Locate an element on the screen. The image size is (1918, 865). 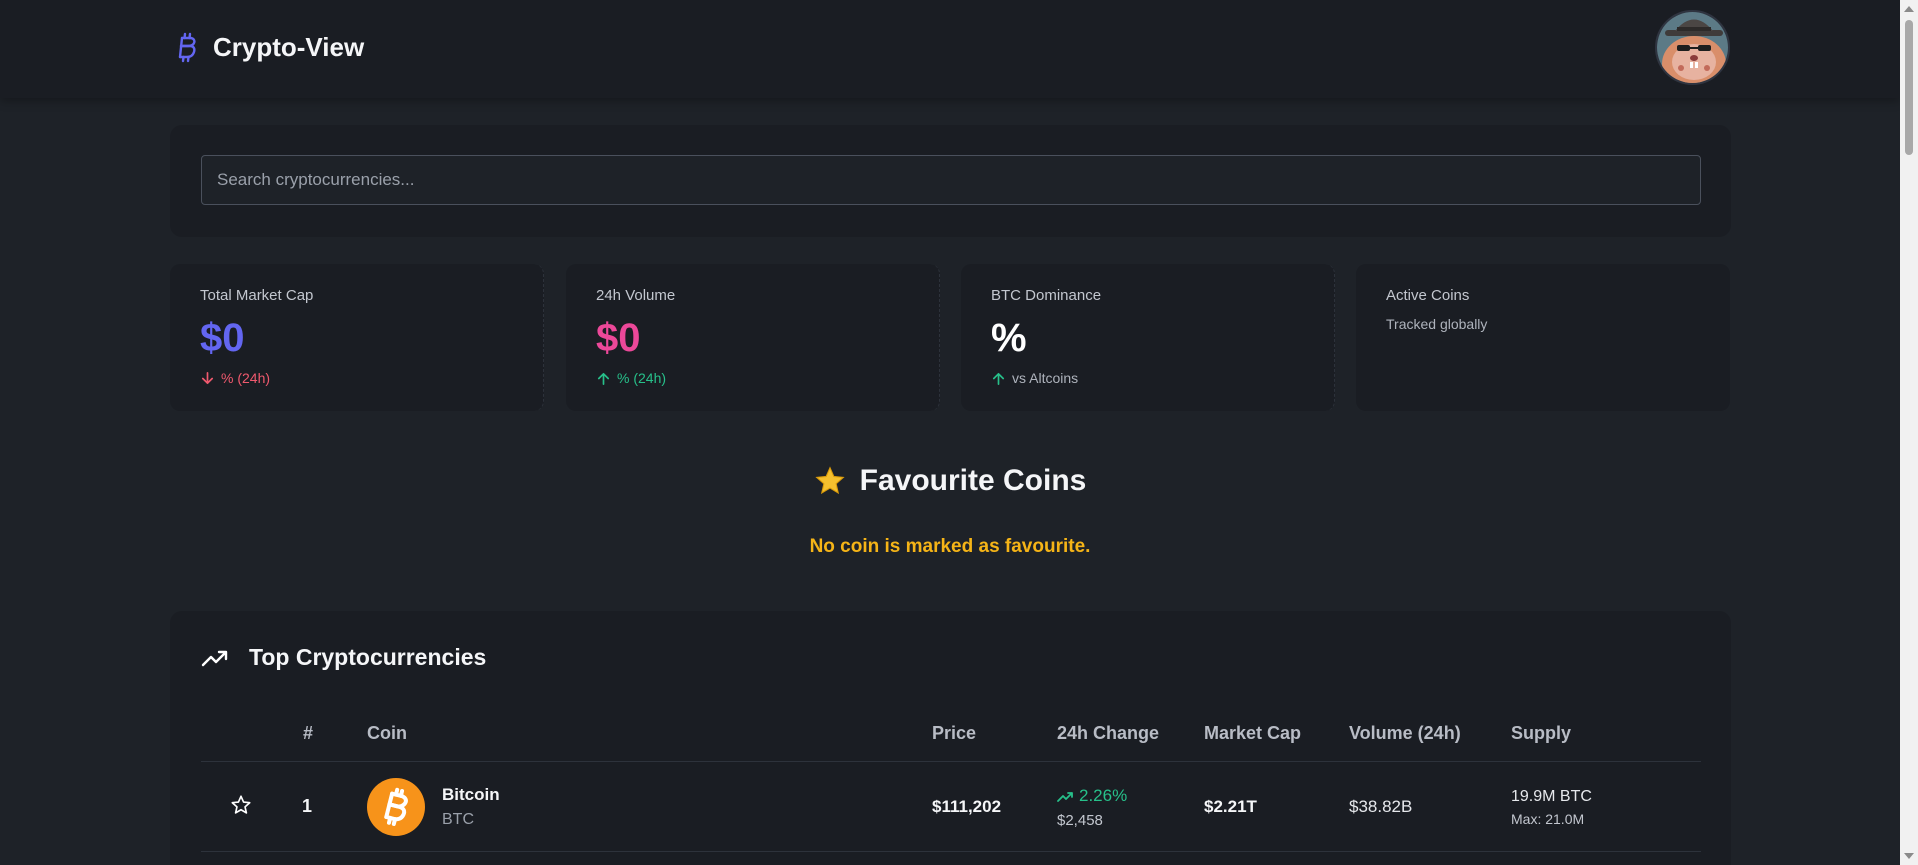
stat-value: % is located at coordinates (1009, 338).